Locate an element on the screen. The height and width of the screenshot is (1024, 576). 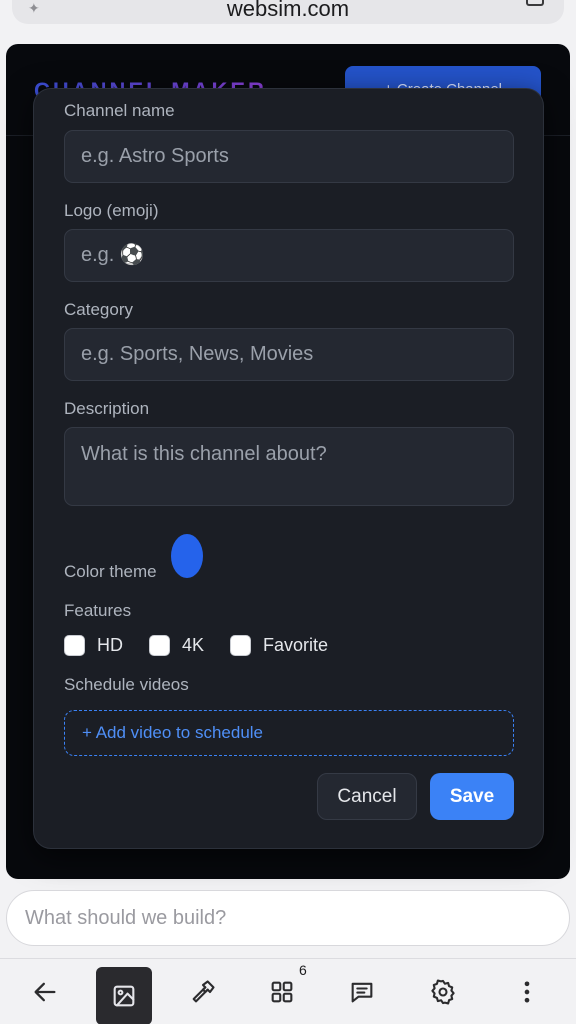
feature-4k: 4K is located at coordinates (176, 645).